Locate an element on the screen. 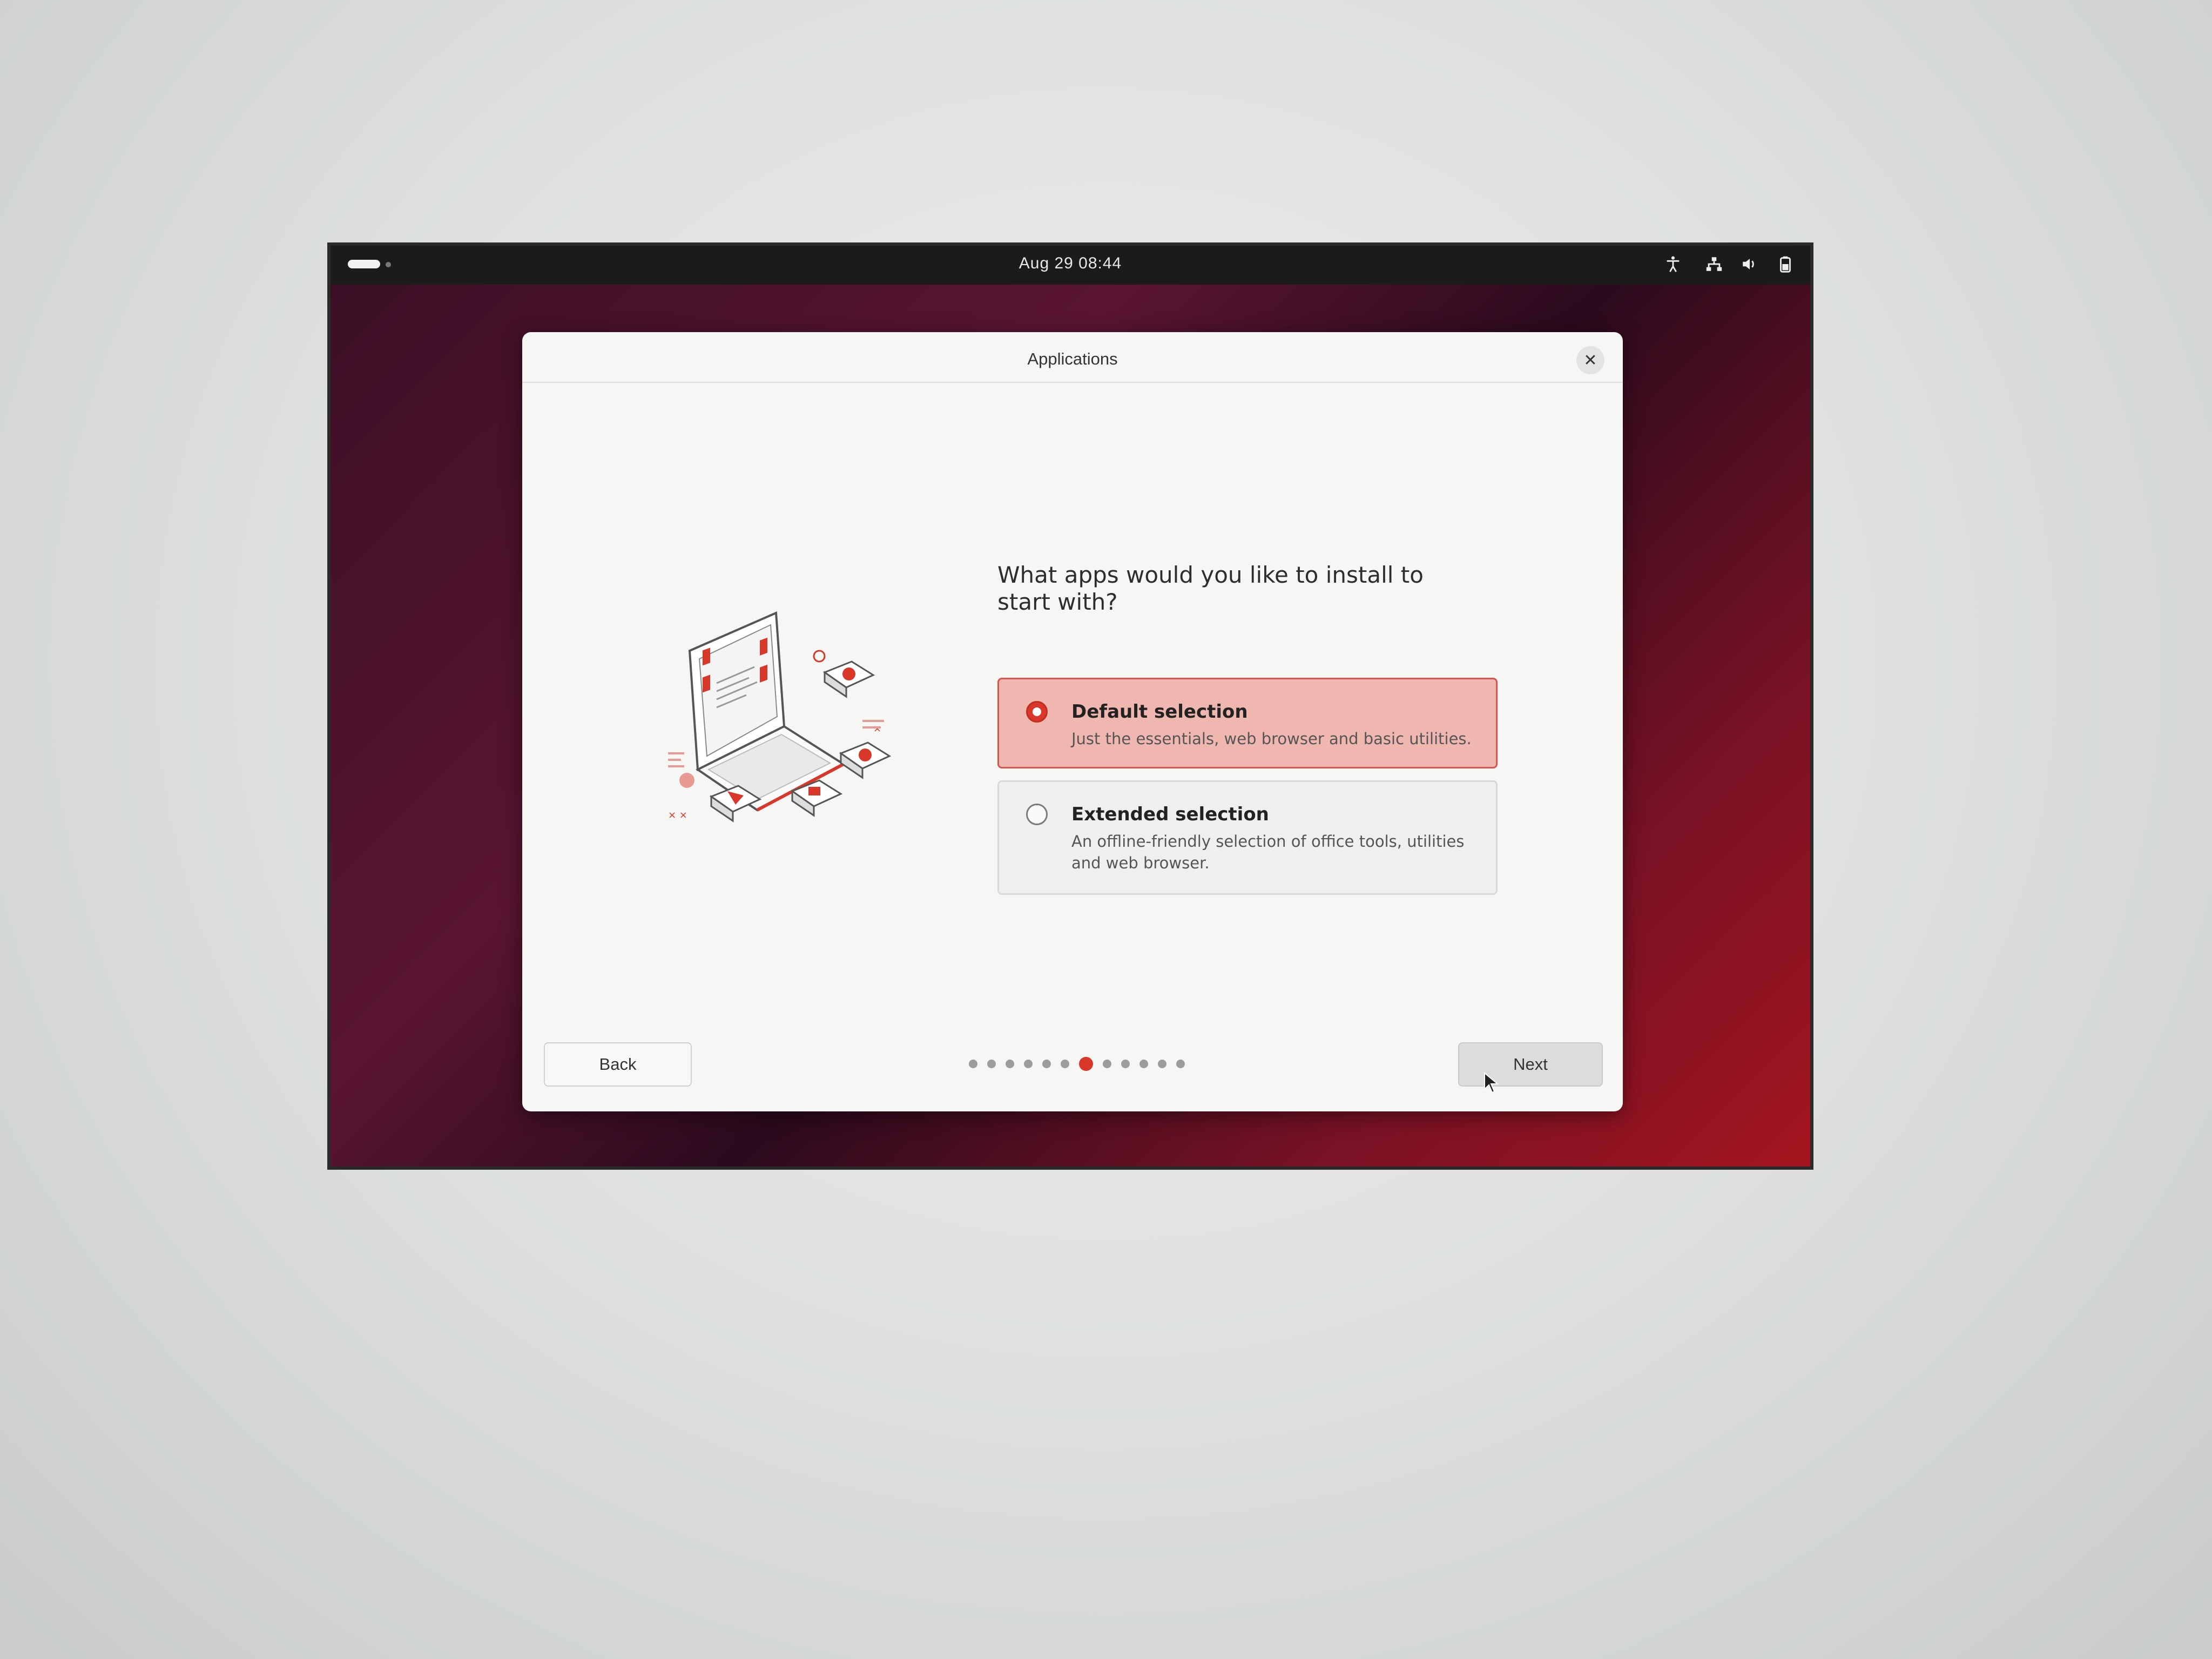  battery-icon is located at coordinates (1785, 264).